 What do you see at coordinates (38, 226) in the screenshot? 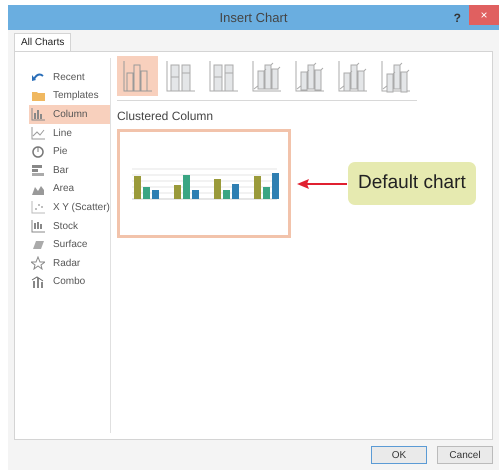
I see `stock-chart-icon` at bounding box center [38, 226].